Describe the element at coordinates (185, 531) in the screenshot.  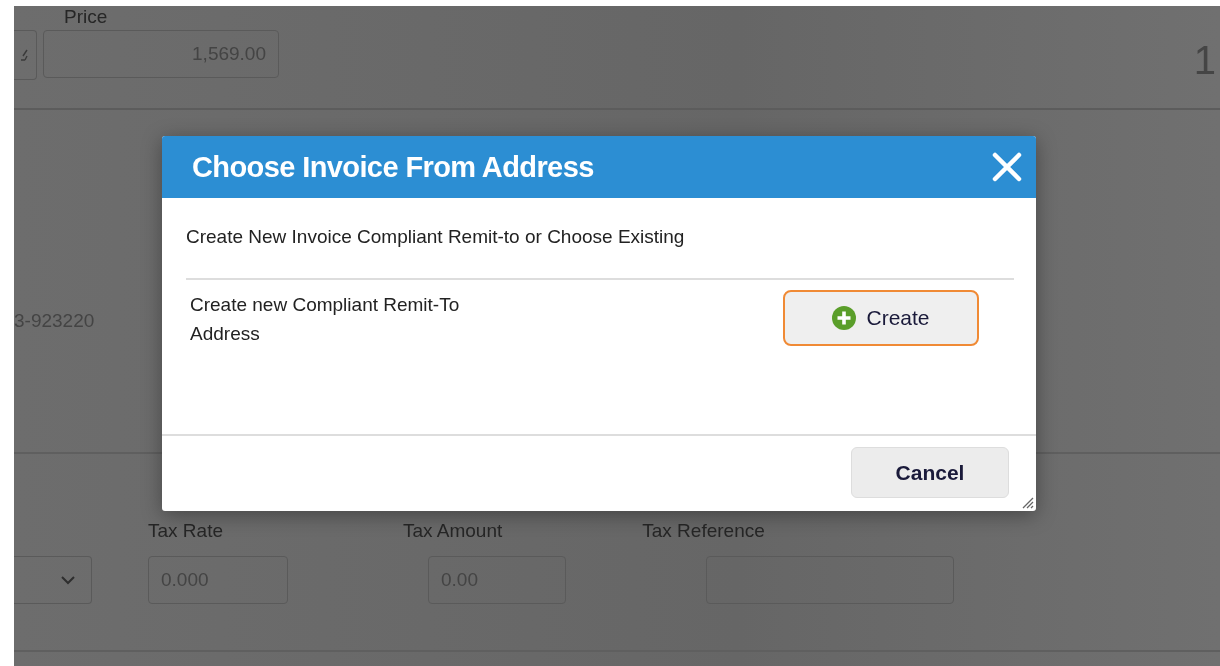
I see `tax-rate-label: Tax Rate` at that location.